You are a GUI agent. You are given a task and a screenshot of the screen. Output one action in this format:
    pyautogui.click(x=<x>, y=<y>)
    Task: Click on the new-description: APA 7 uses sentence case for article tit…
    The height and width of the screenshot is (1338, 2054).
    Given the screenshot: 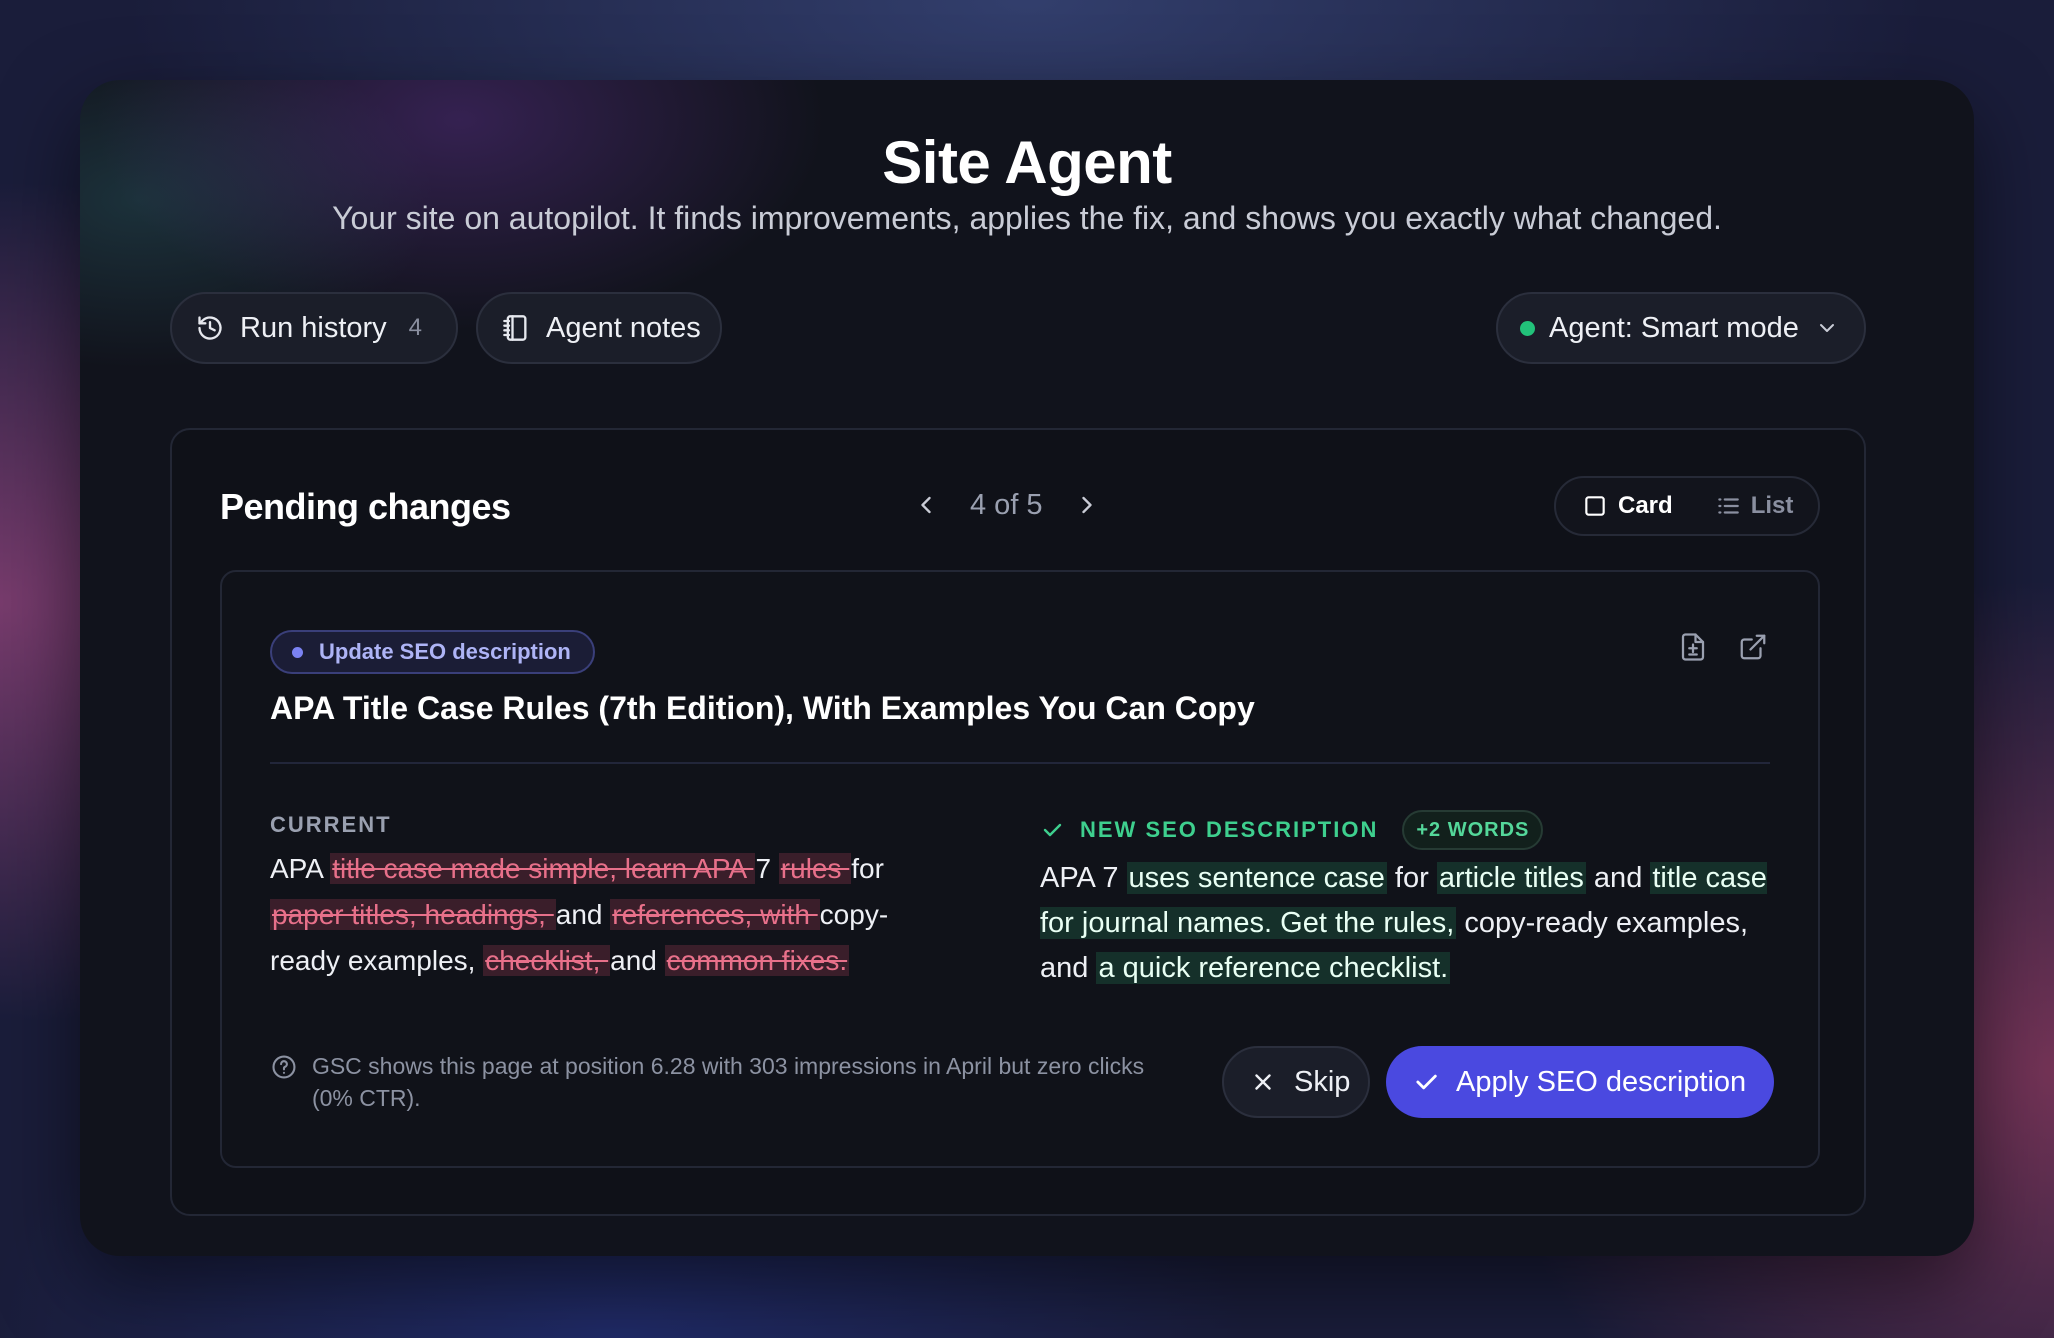 What is the action you would take?
    pyautogui.click(x=1410, y=923)
    